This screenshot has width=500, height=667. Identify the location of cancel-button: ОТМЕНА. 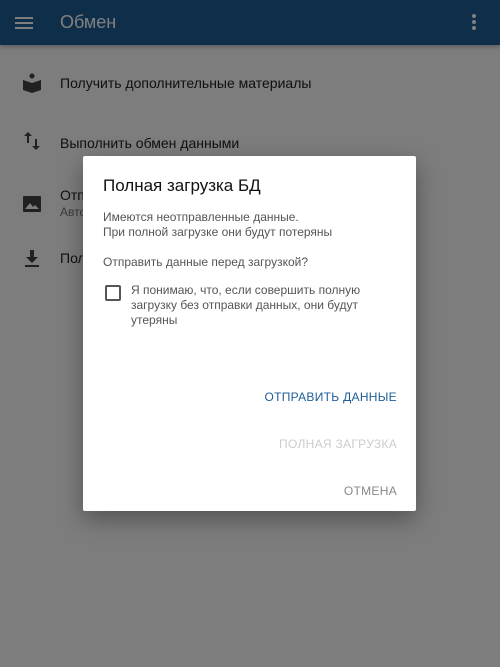
(370, 491).